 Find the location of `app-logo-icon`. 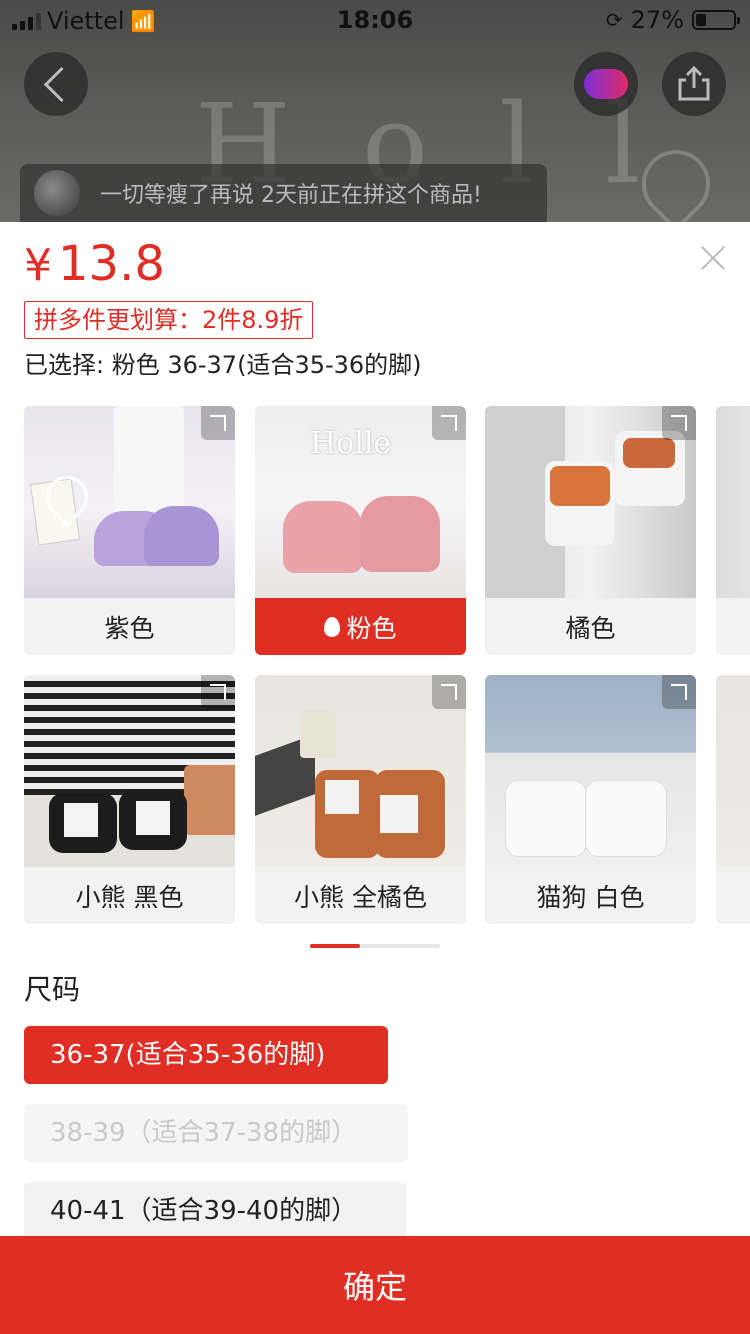

app-logo-icon is located at coordinates (606, 84).